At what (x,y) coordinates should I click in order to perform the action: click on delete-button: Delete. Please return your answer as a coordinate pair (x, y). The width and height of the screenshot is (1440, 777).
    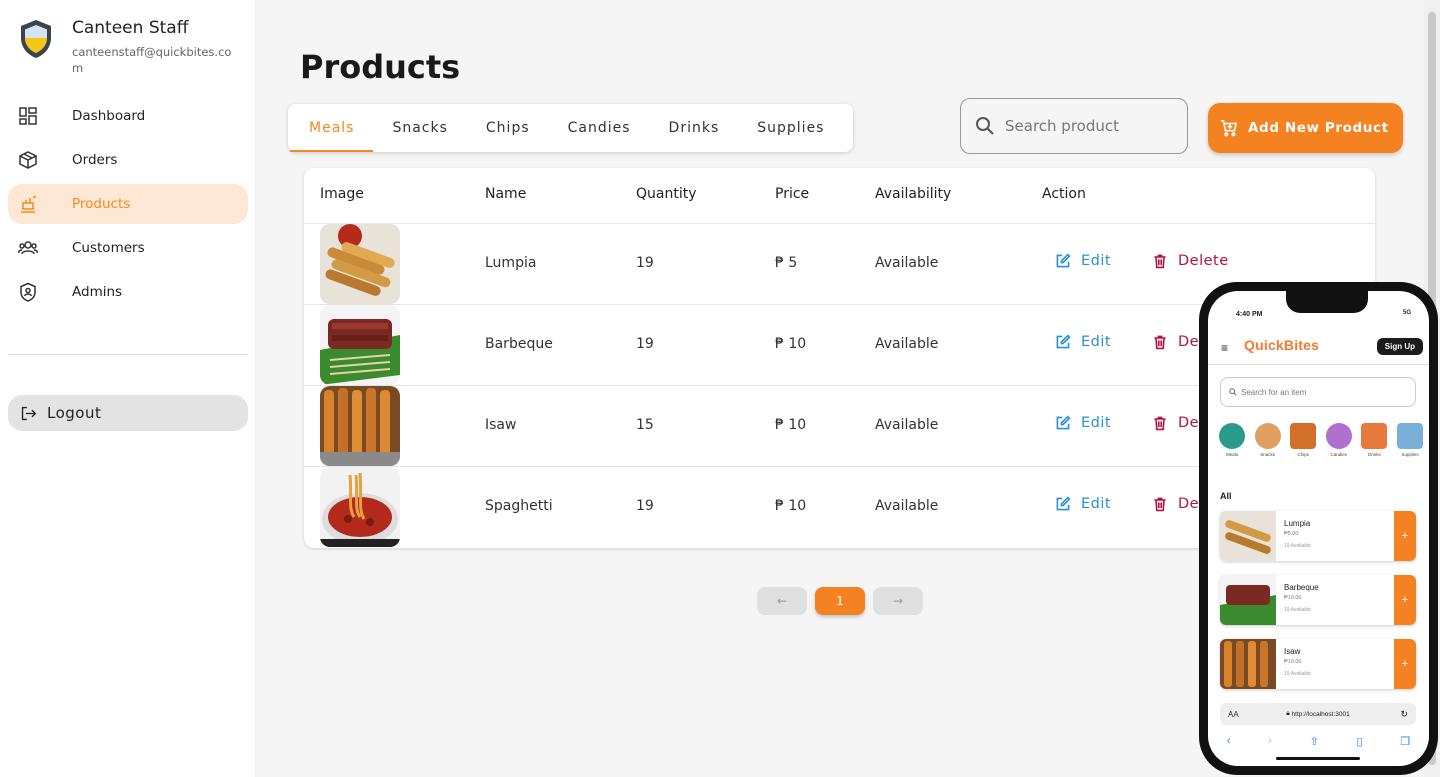
    Looking at the image, I should click on (1190, 261).